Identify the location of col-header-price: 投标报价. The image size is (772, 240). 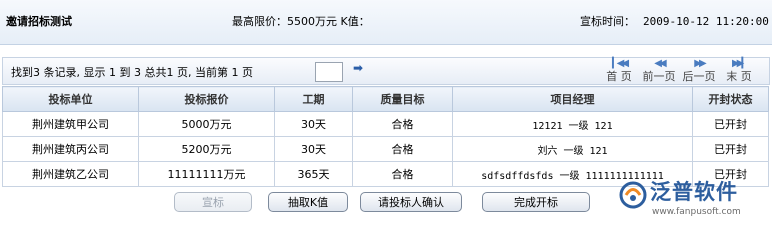
(206, 99).